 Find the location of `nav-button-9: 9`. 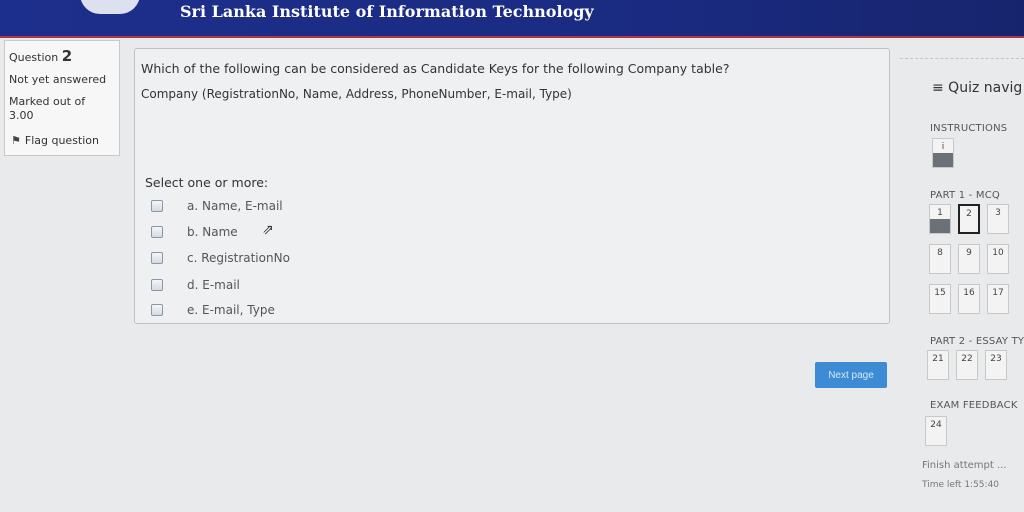

nav-button-9: 9 is located at coordinates (969, 259).